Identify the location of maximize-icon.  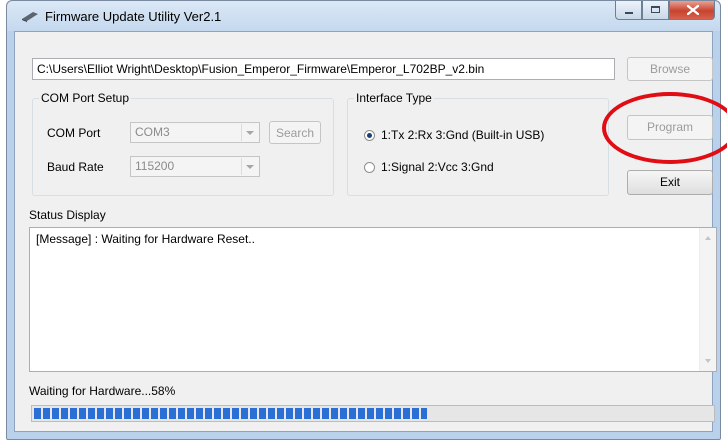
(655, 9).